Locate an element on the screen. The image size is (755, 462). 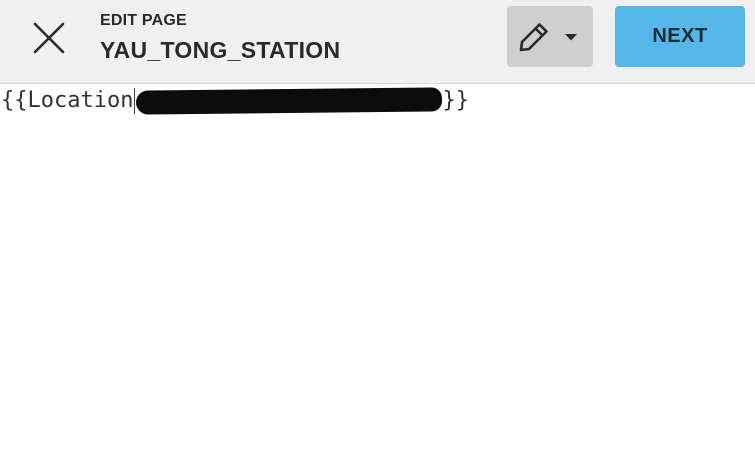
close-icon is located at coordinates (49, 38).